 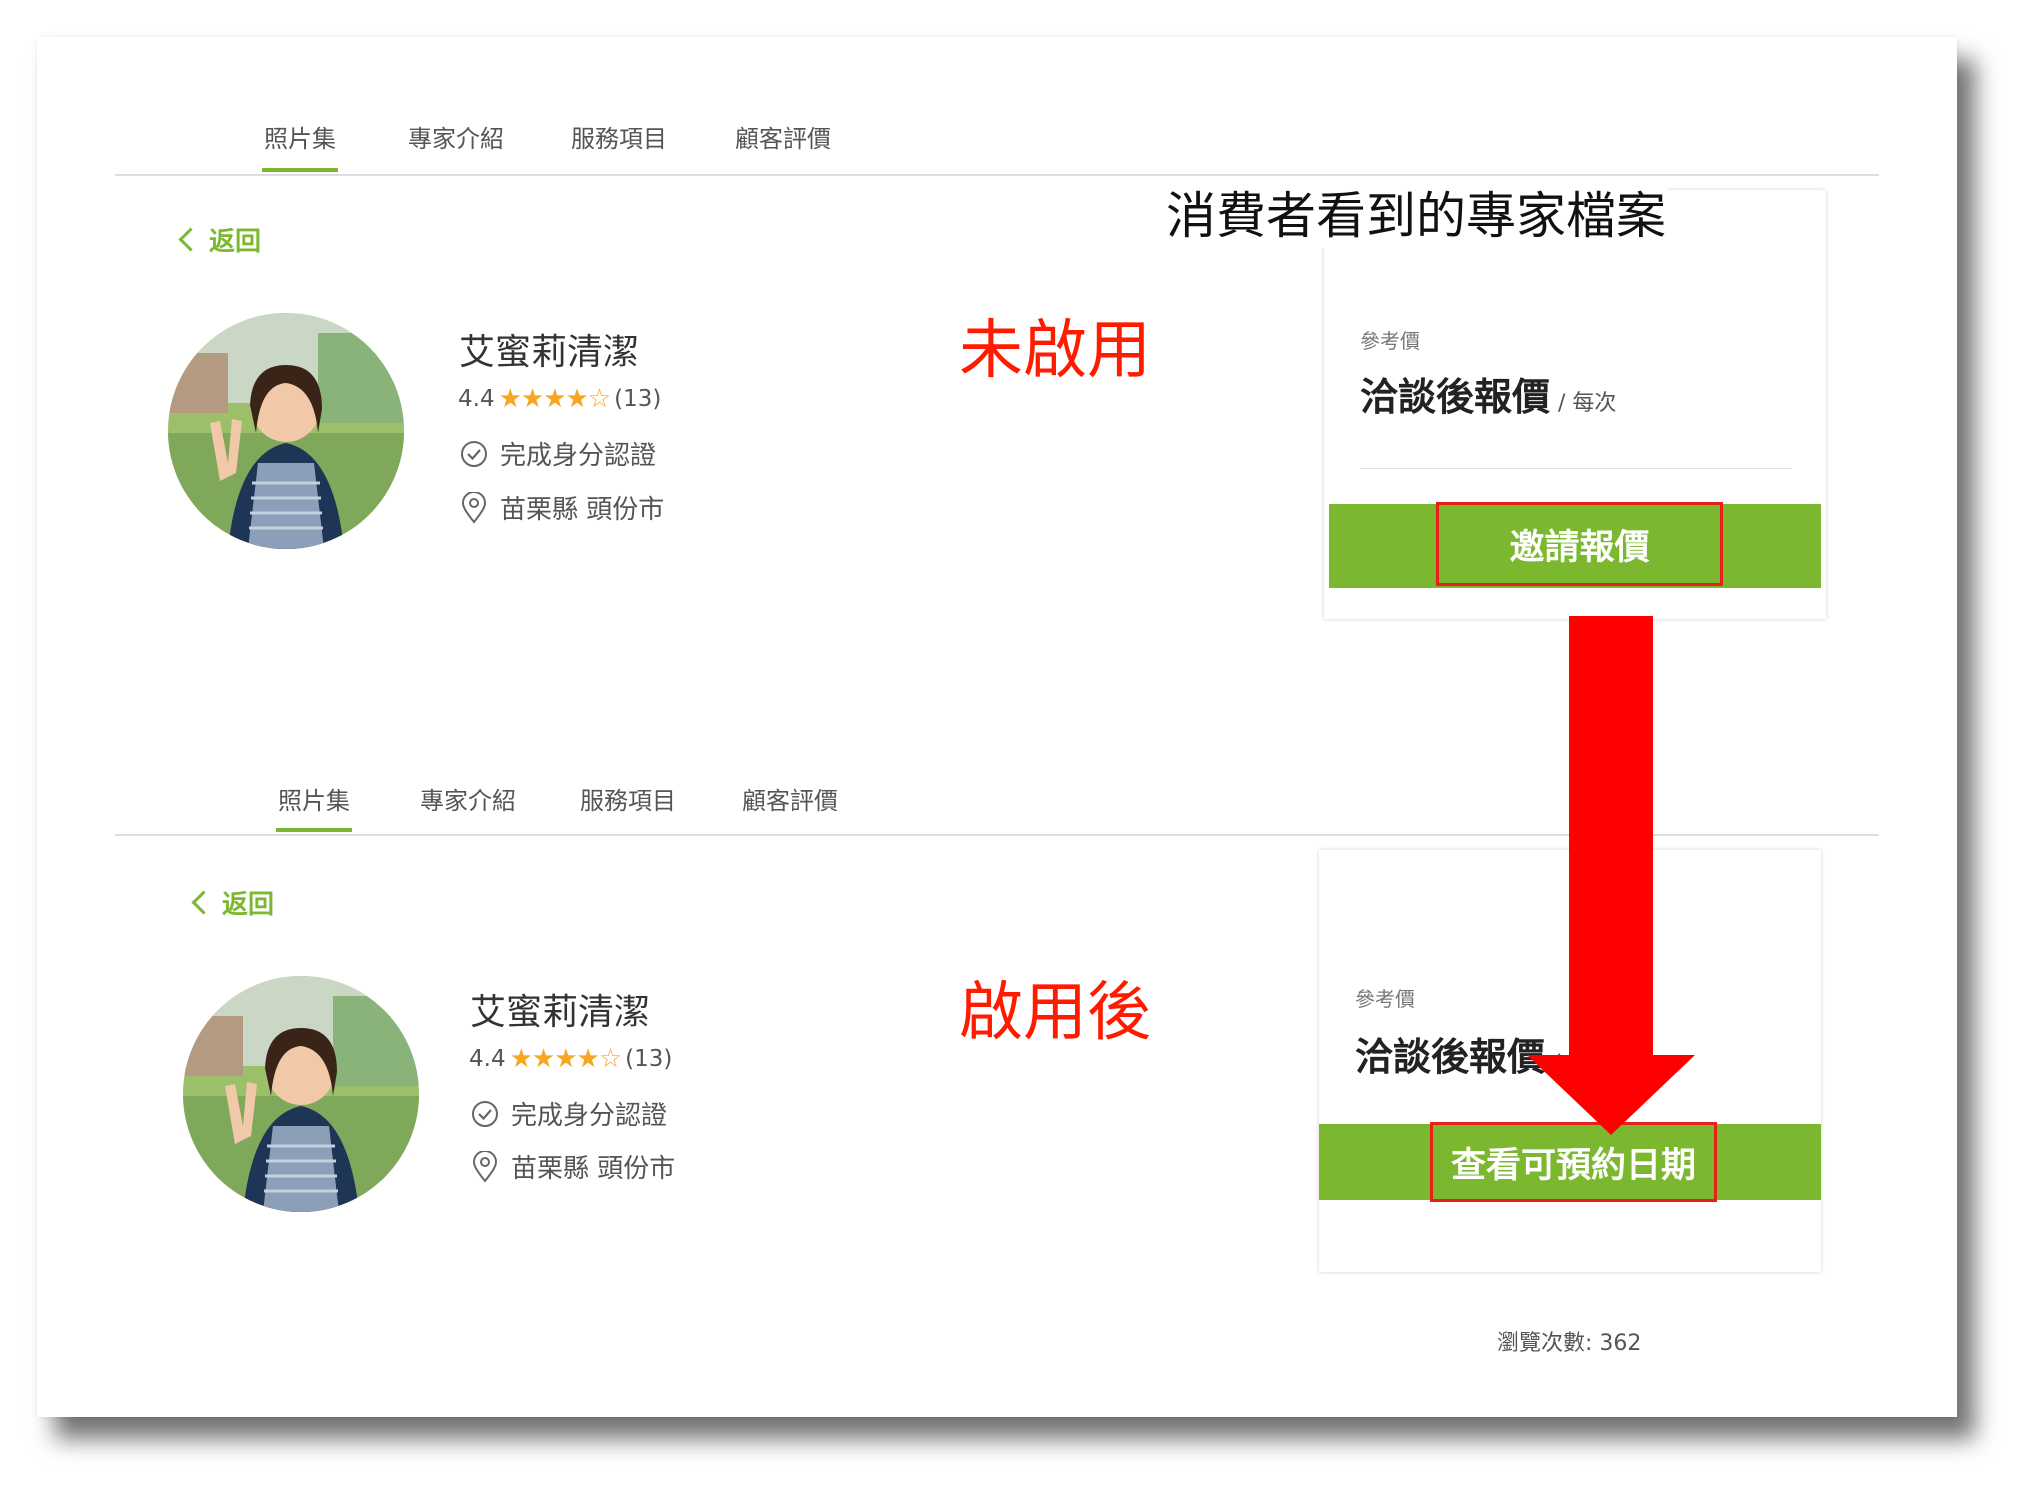 What do you see at coordinates (1055, 1013) in the screenshot?
I see `status-annotation-enabled: 啟用後` at bounding box center [1055, 1013].